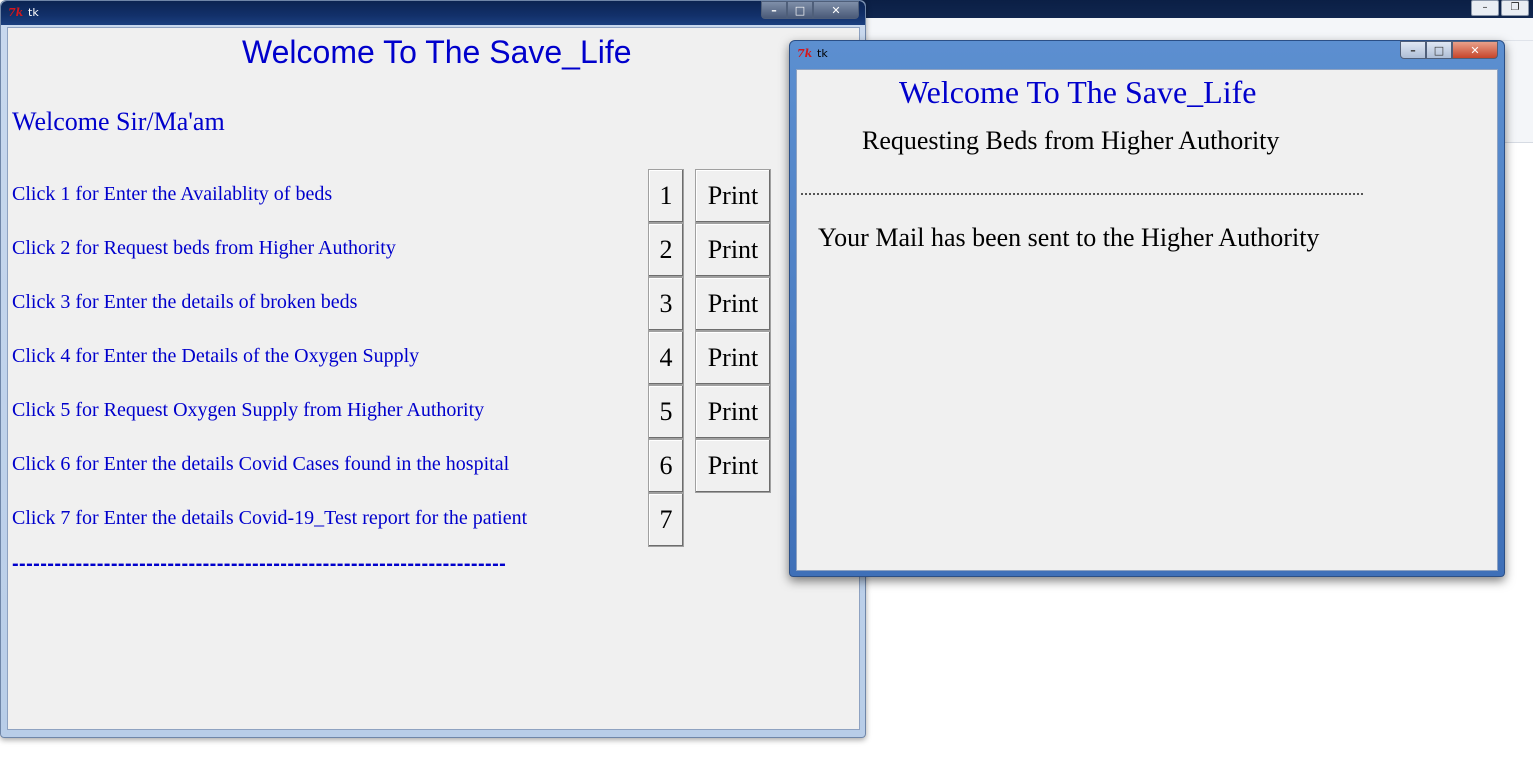 The width and height of the screenshot is (1533, 772). I want to click on print-6-button: Print, so click(733, 466).